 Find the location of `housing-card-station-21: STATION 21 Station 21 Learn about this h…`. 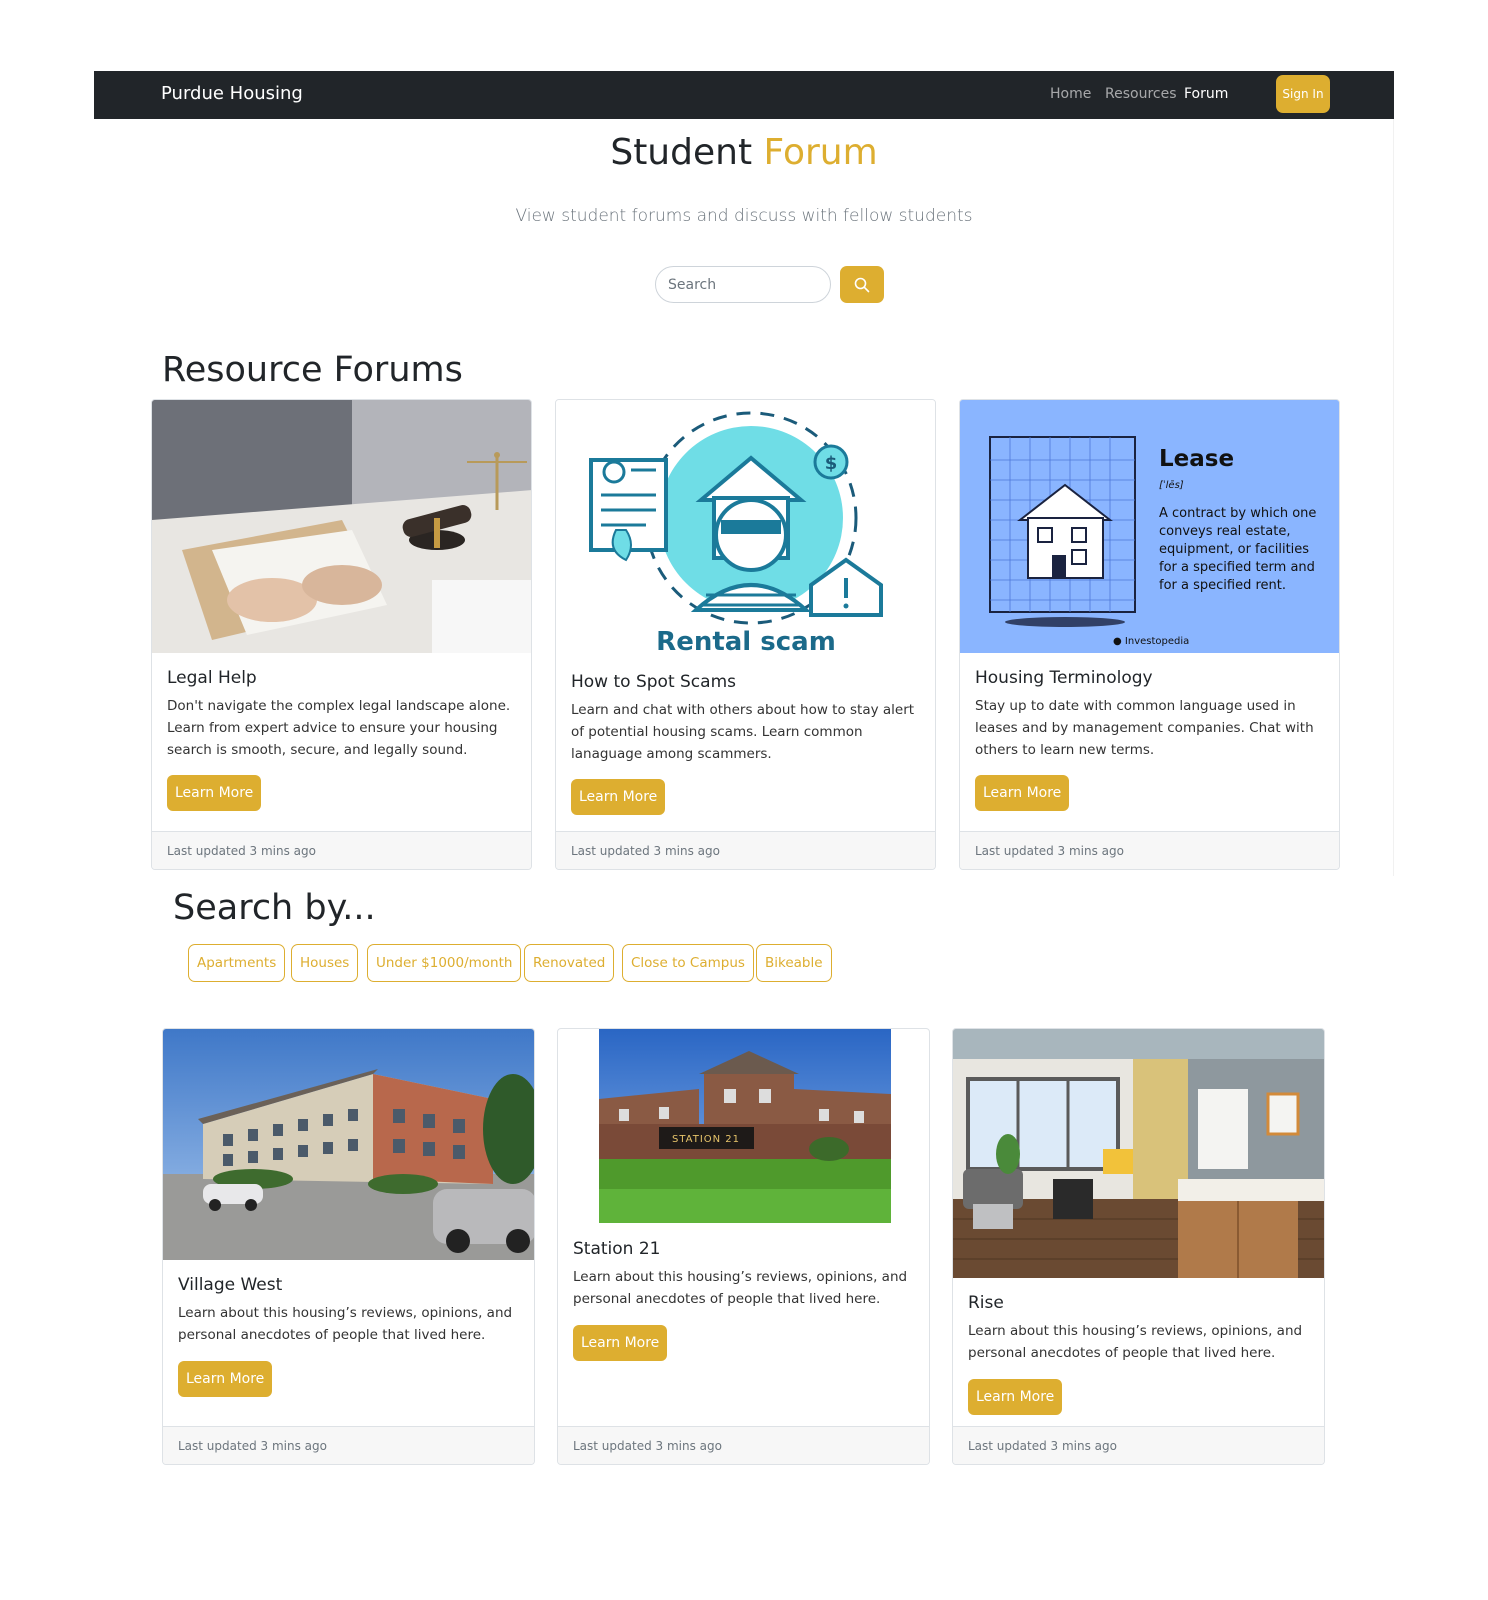

housing-card-station-21: STATION 21 Station 21 Learn about this h… is located at coordinates (743, 1246).